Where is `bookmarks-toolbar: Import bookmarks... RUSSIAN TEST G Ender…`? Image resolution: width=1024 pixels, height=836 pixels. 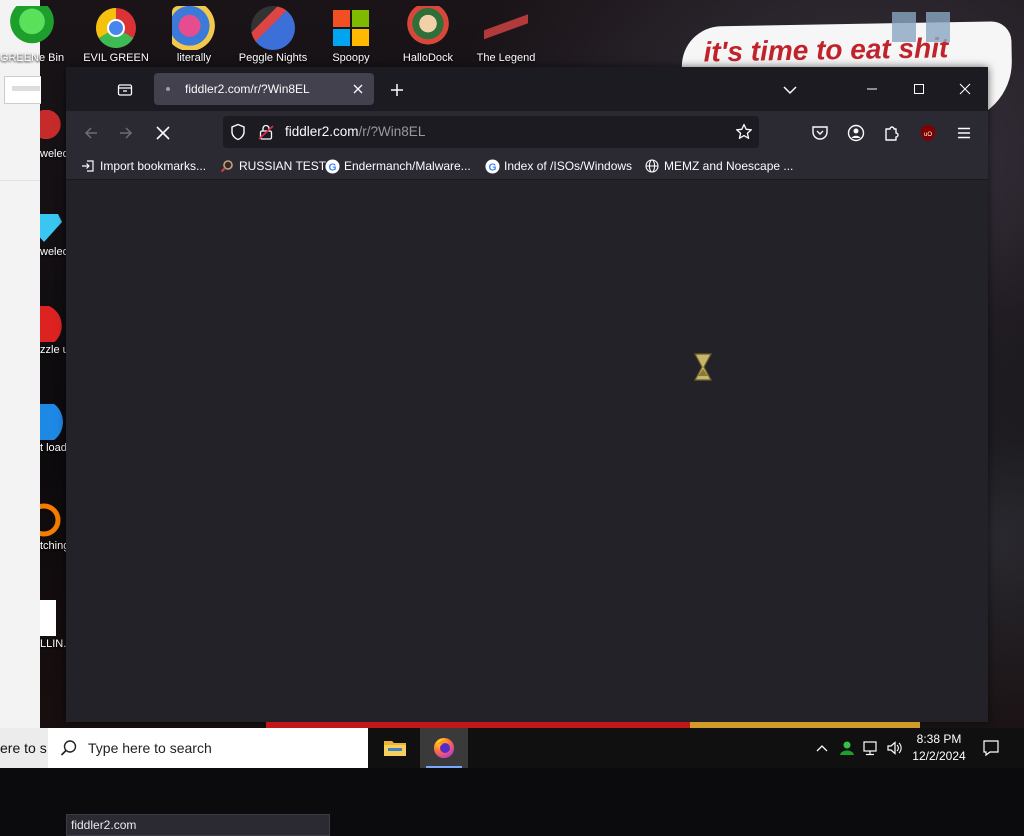 bookmarks-toolbar: Import bookmarks... RUSSIAN TEST G Ender… is located at coordinates (527, 166).